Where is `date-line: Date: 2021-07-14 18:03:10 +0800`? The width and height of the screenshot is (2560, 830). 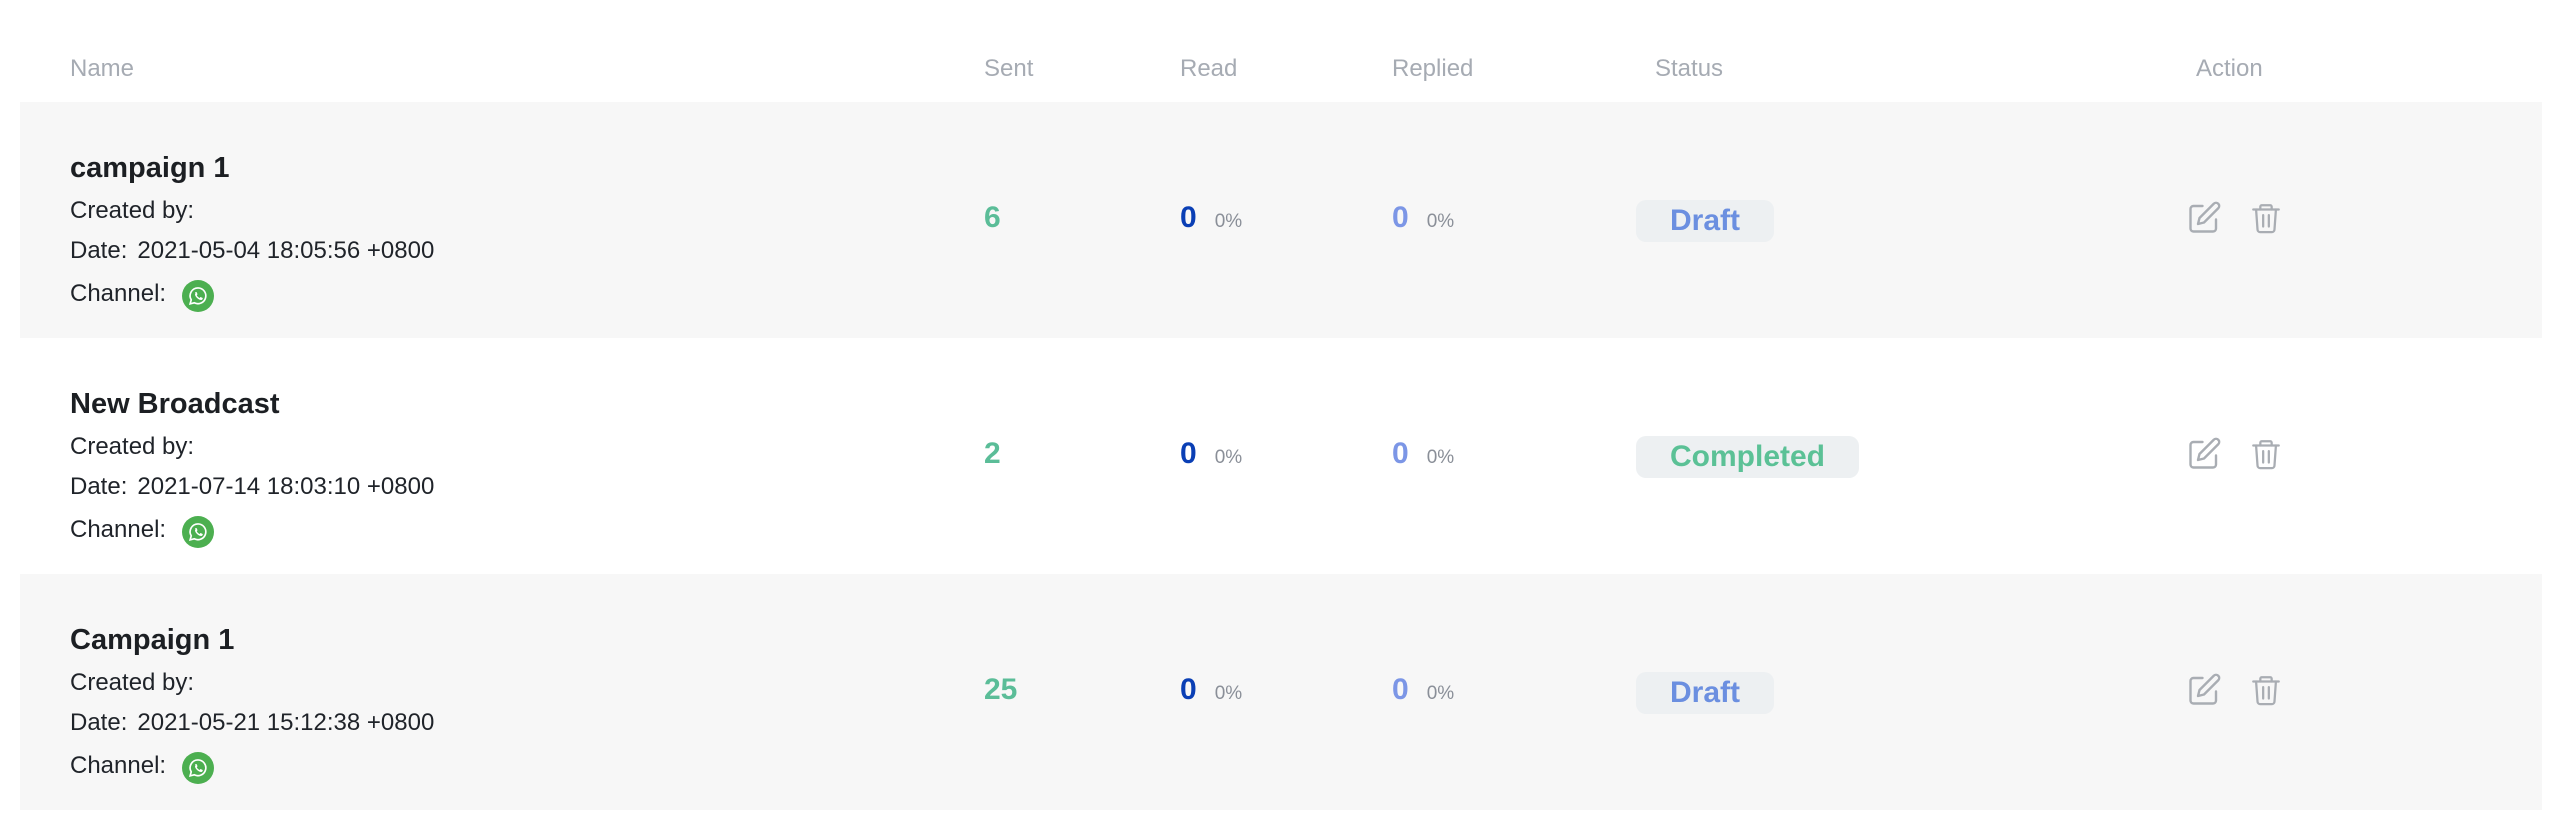 date-line: Date: 2021-07-14 18:03:10 +0800 is located at coordinates (252, 487).